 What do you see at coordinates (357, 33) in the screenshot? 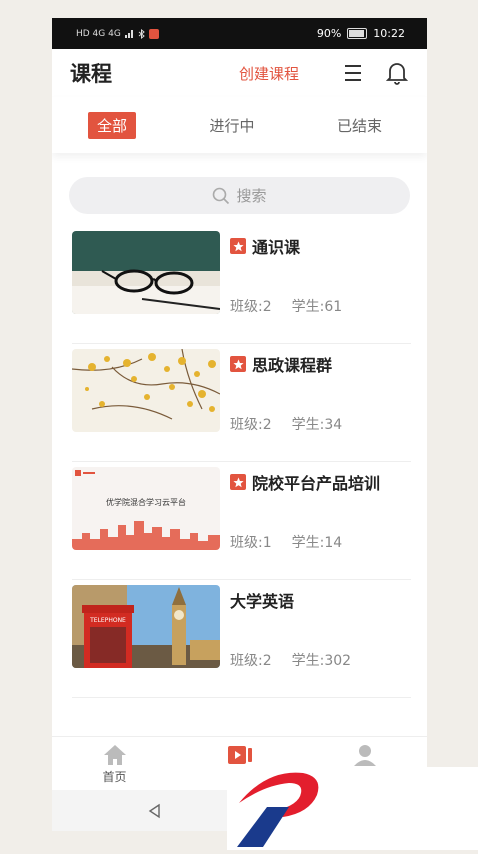
I see `battery-icon` at bounding box center [357, 33].